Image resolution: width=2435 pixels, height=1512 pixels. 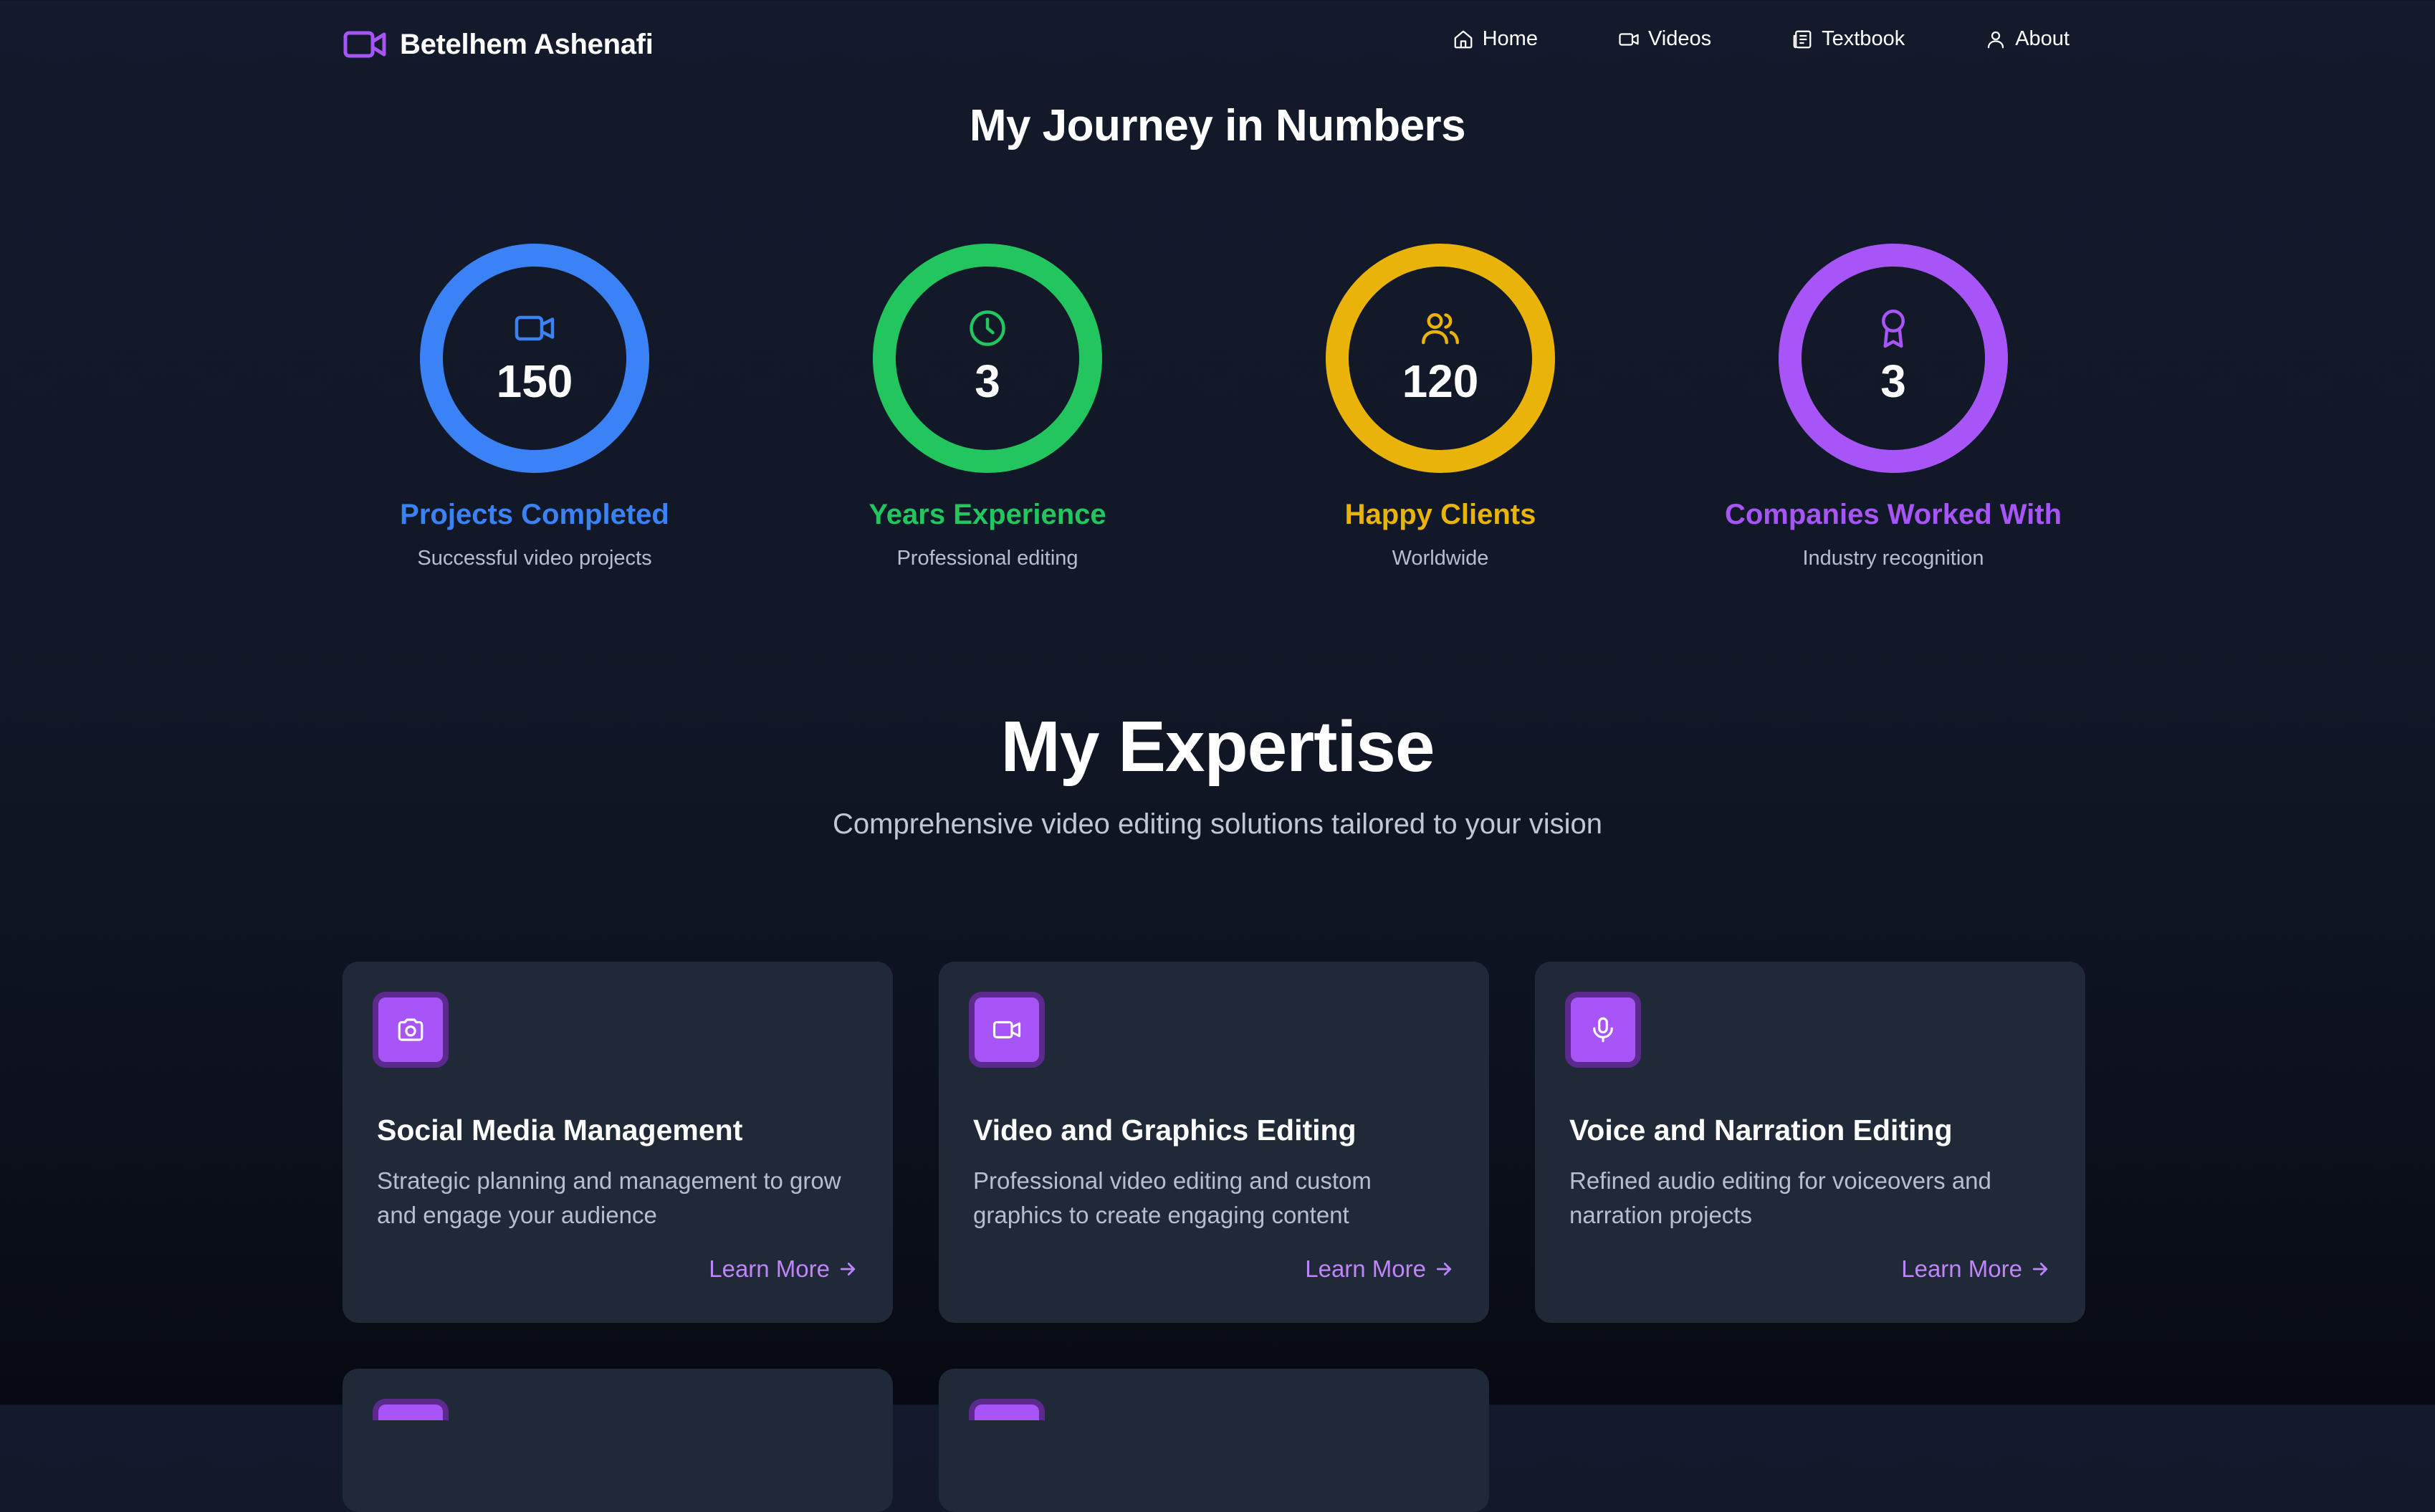 I want to click on expertise-title: My Expertise, so click(x=1217, y=747).